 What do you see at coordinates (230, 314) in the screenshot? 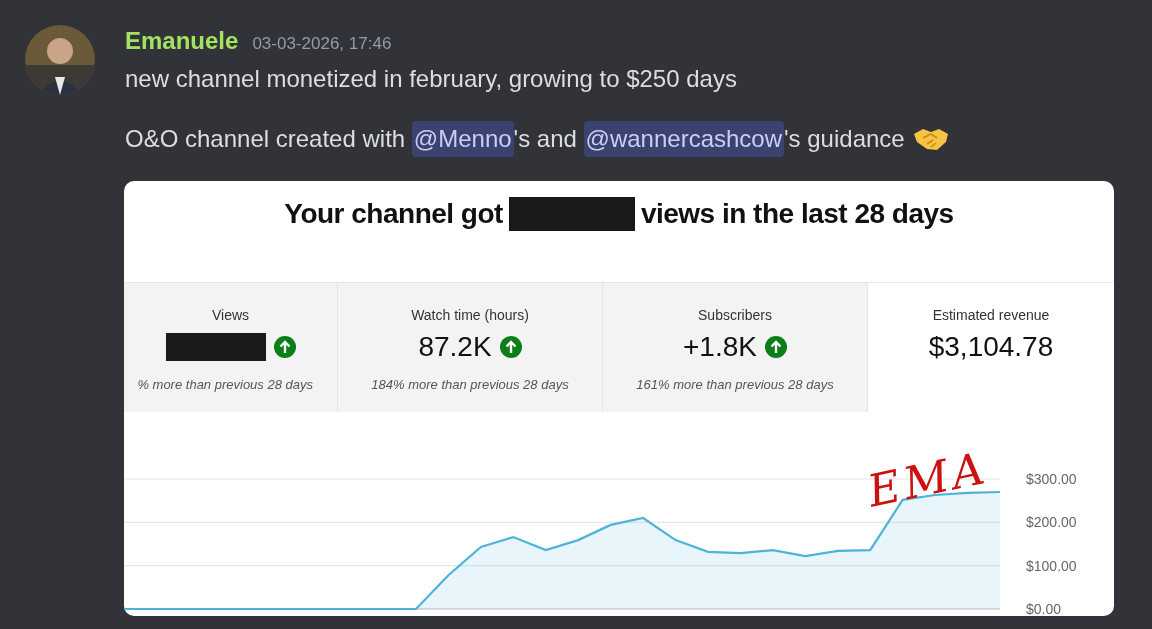
I see `metric-label: Views` at bounding box center [230, 314].